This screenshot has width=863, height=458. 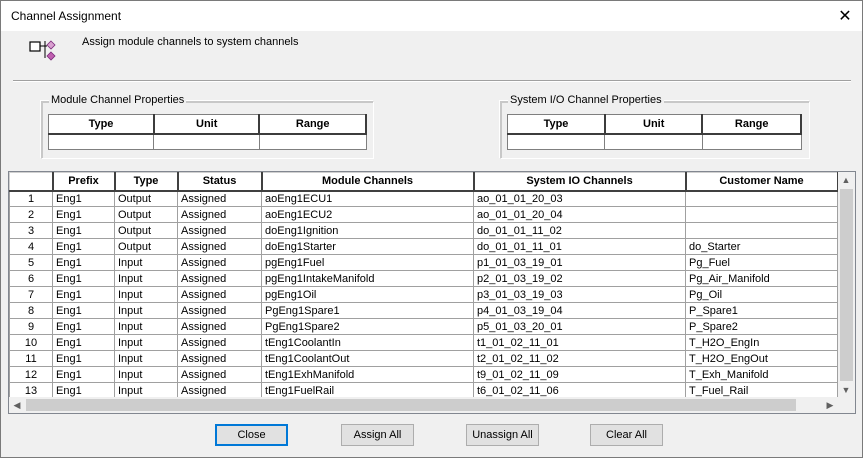 What do you see at coordinates (377, 435) in the screenshot?
I see `assign-all-button: Assign All` at bounding box center [377, 435].